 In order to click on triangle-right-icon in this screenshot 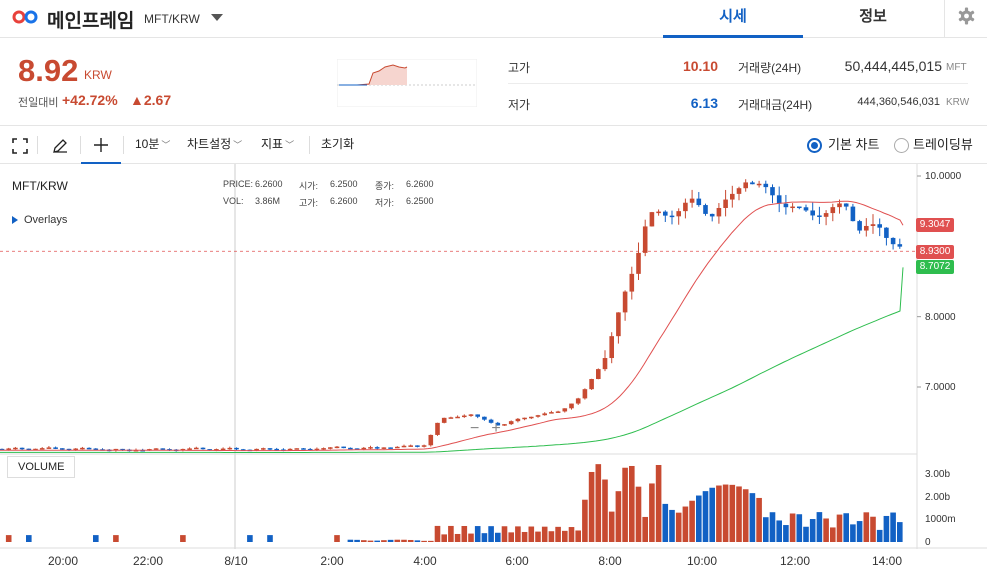, I will do `click(15, 220)`.